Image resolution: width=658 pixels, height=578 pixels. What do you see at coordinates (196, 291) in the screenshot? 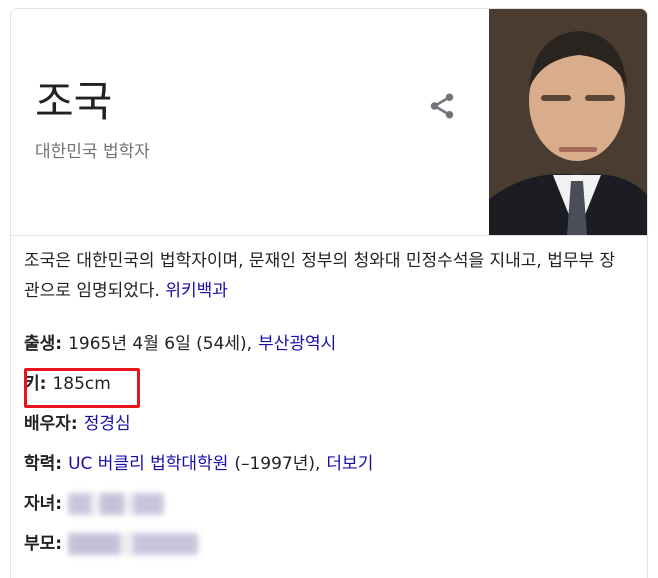
I see `wikipedia-link: 위키백과` at bounding box center [196, 291].